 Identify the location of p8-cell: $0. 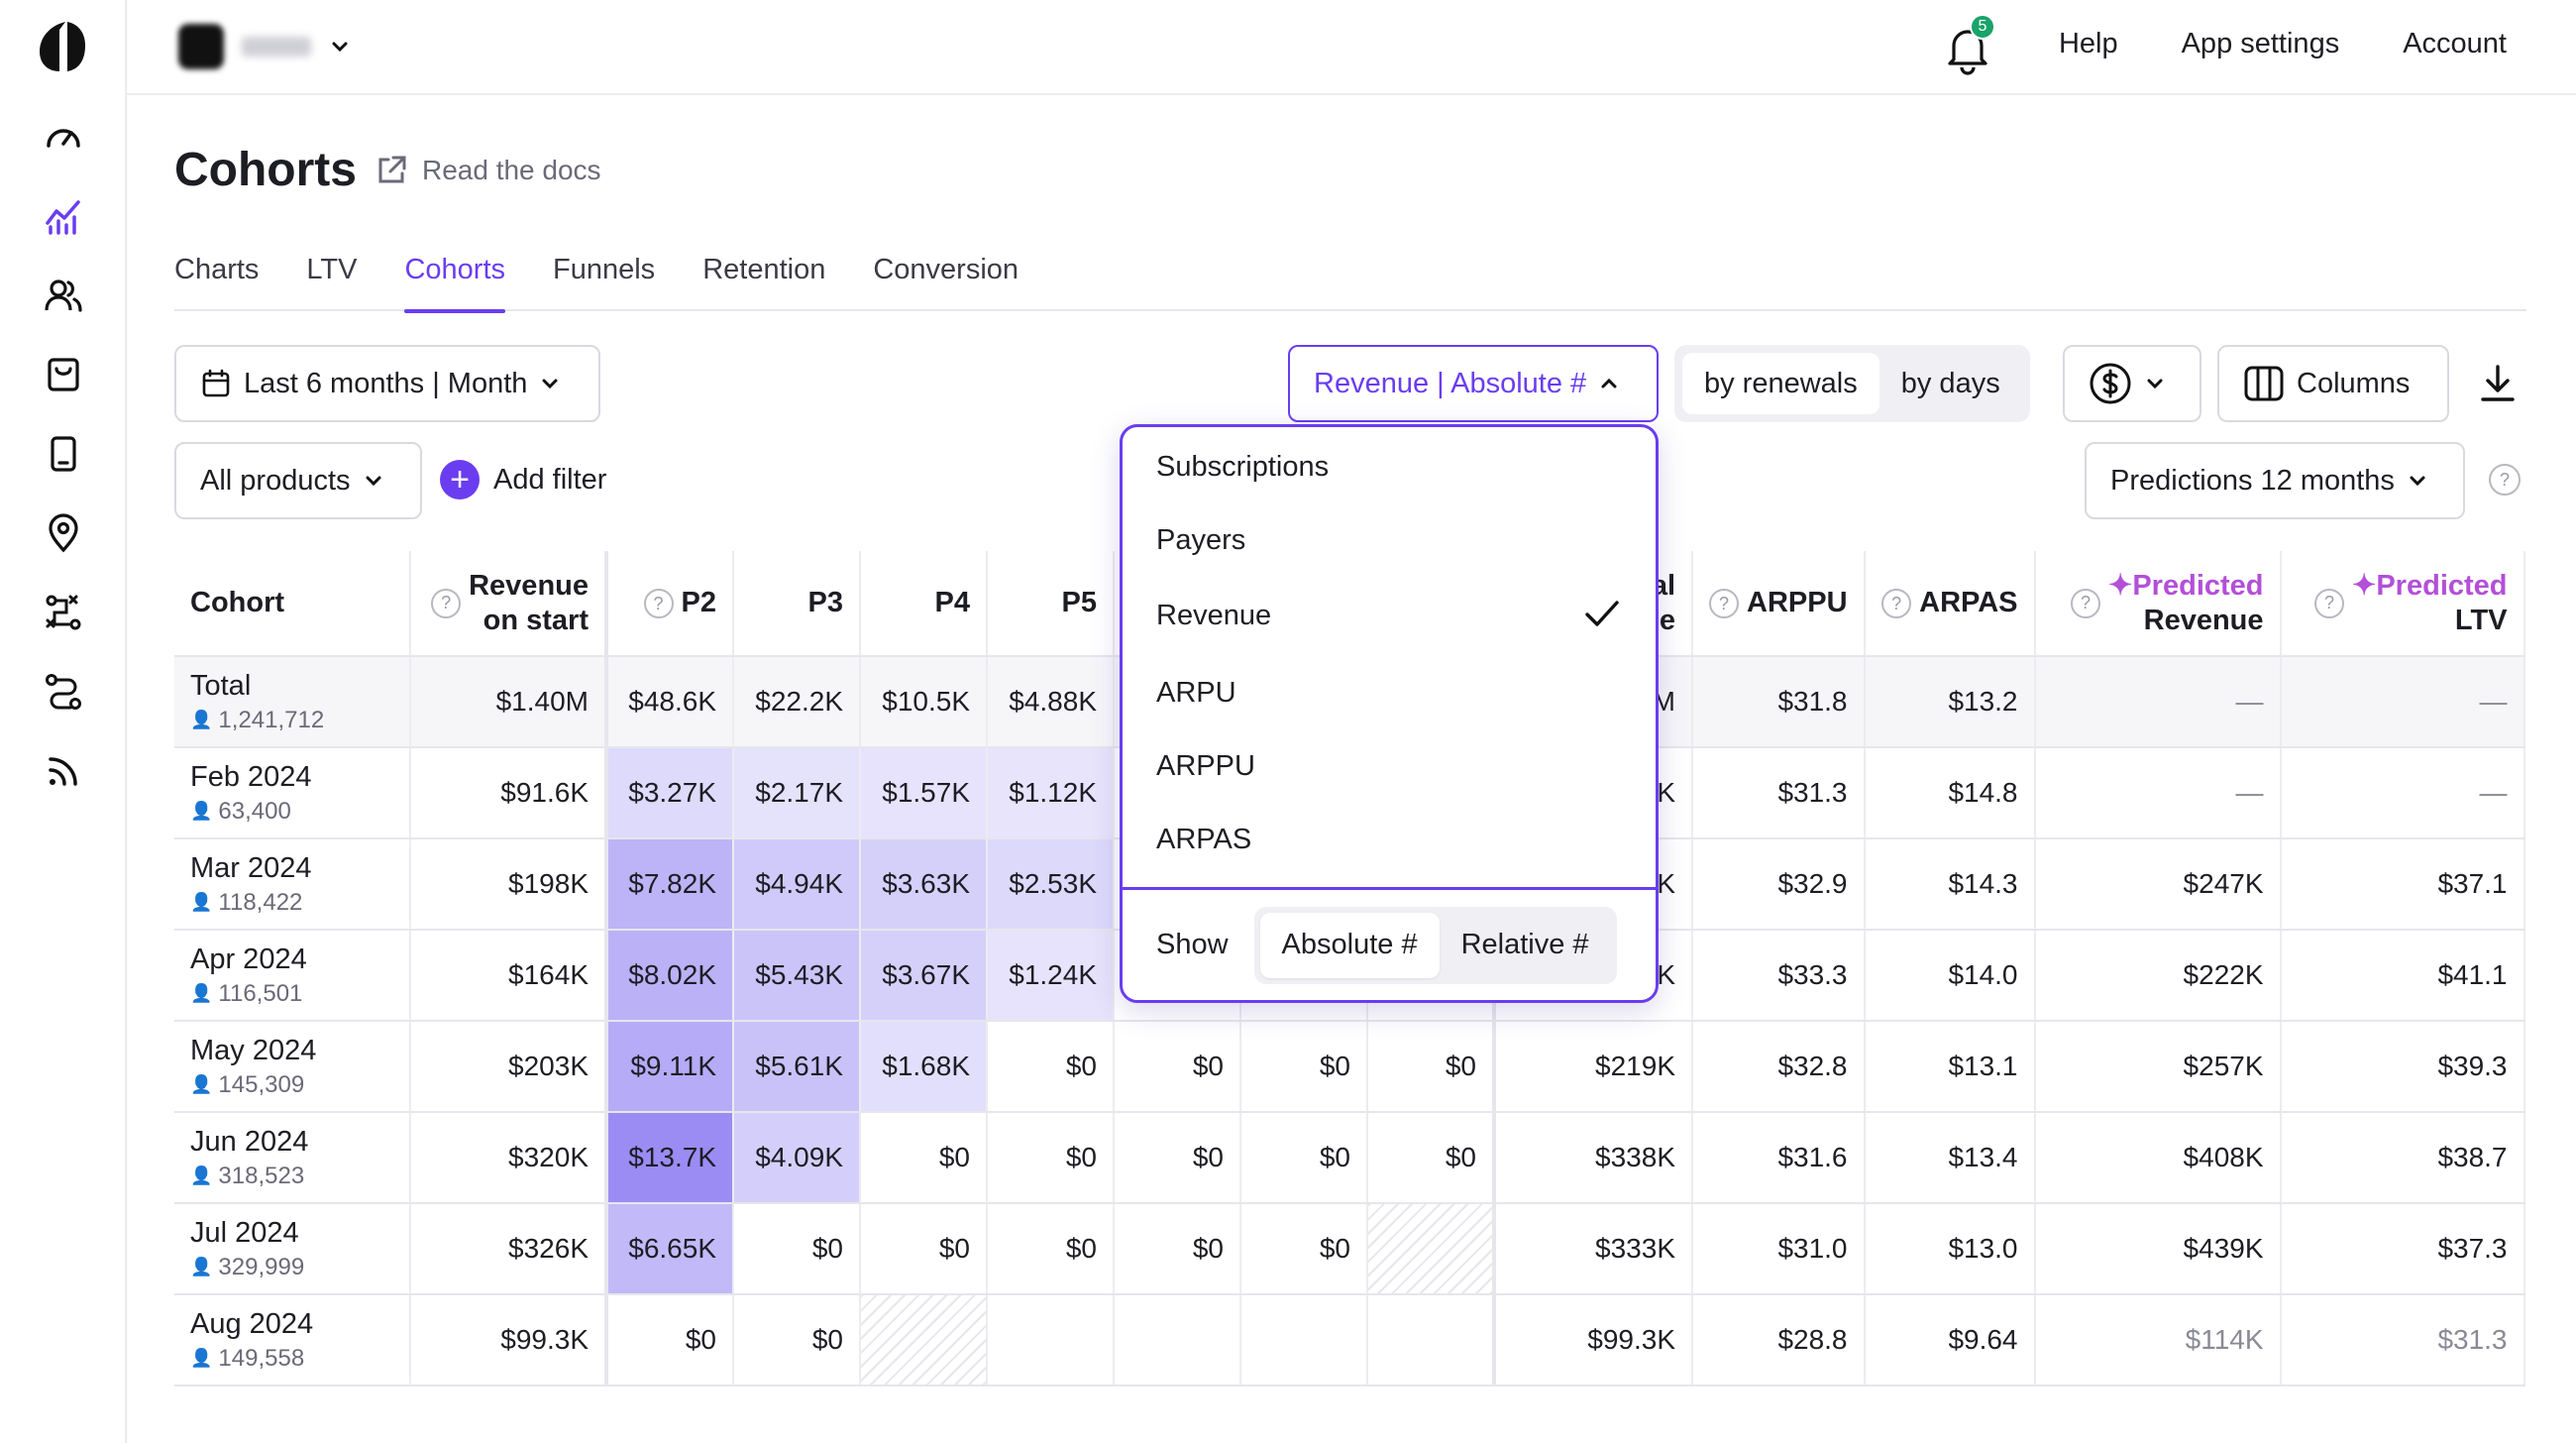
(1431, 1067).